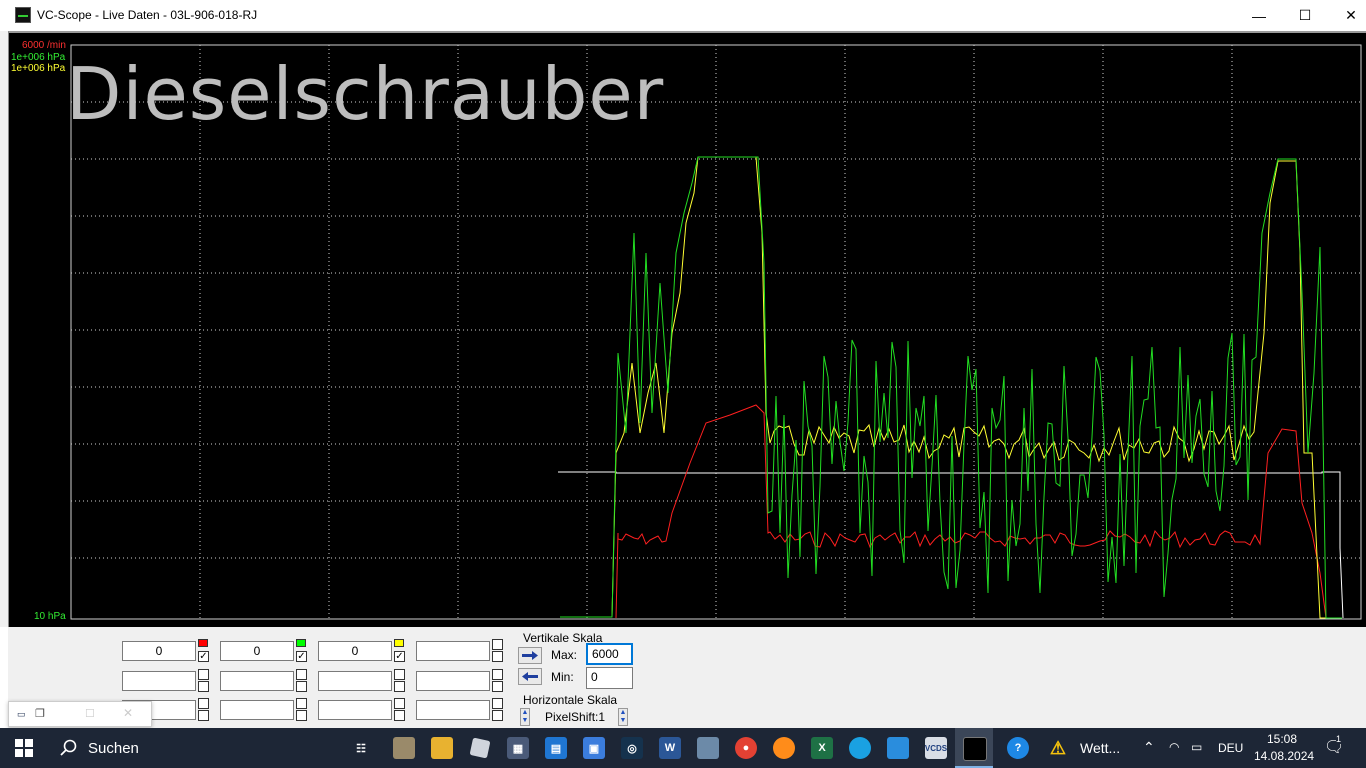  I want to click on vc-scope-app-icon, so click(23, 15).